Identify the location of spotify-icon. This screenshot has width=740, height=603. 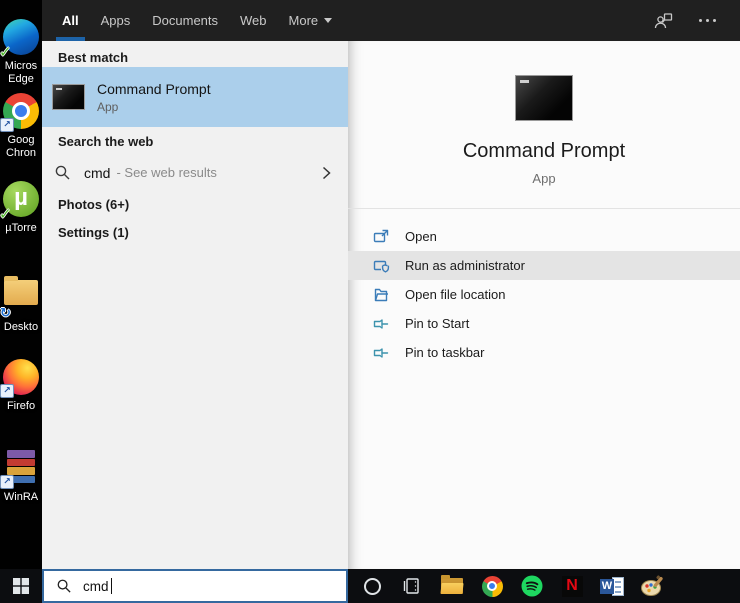
(532, 586).